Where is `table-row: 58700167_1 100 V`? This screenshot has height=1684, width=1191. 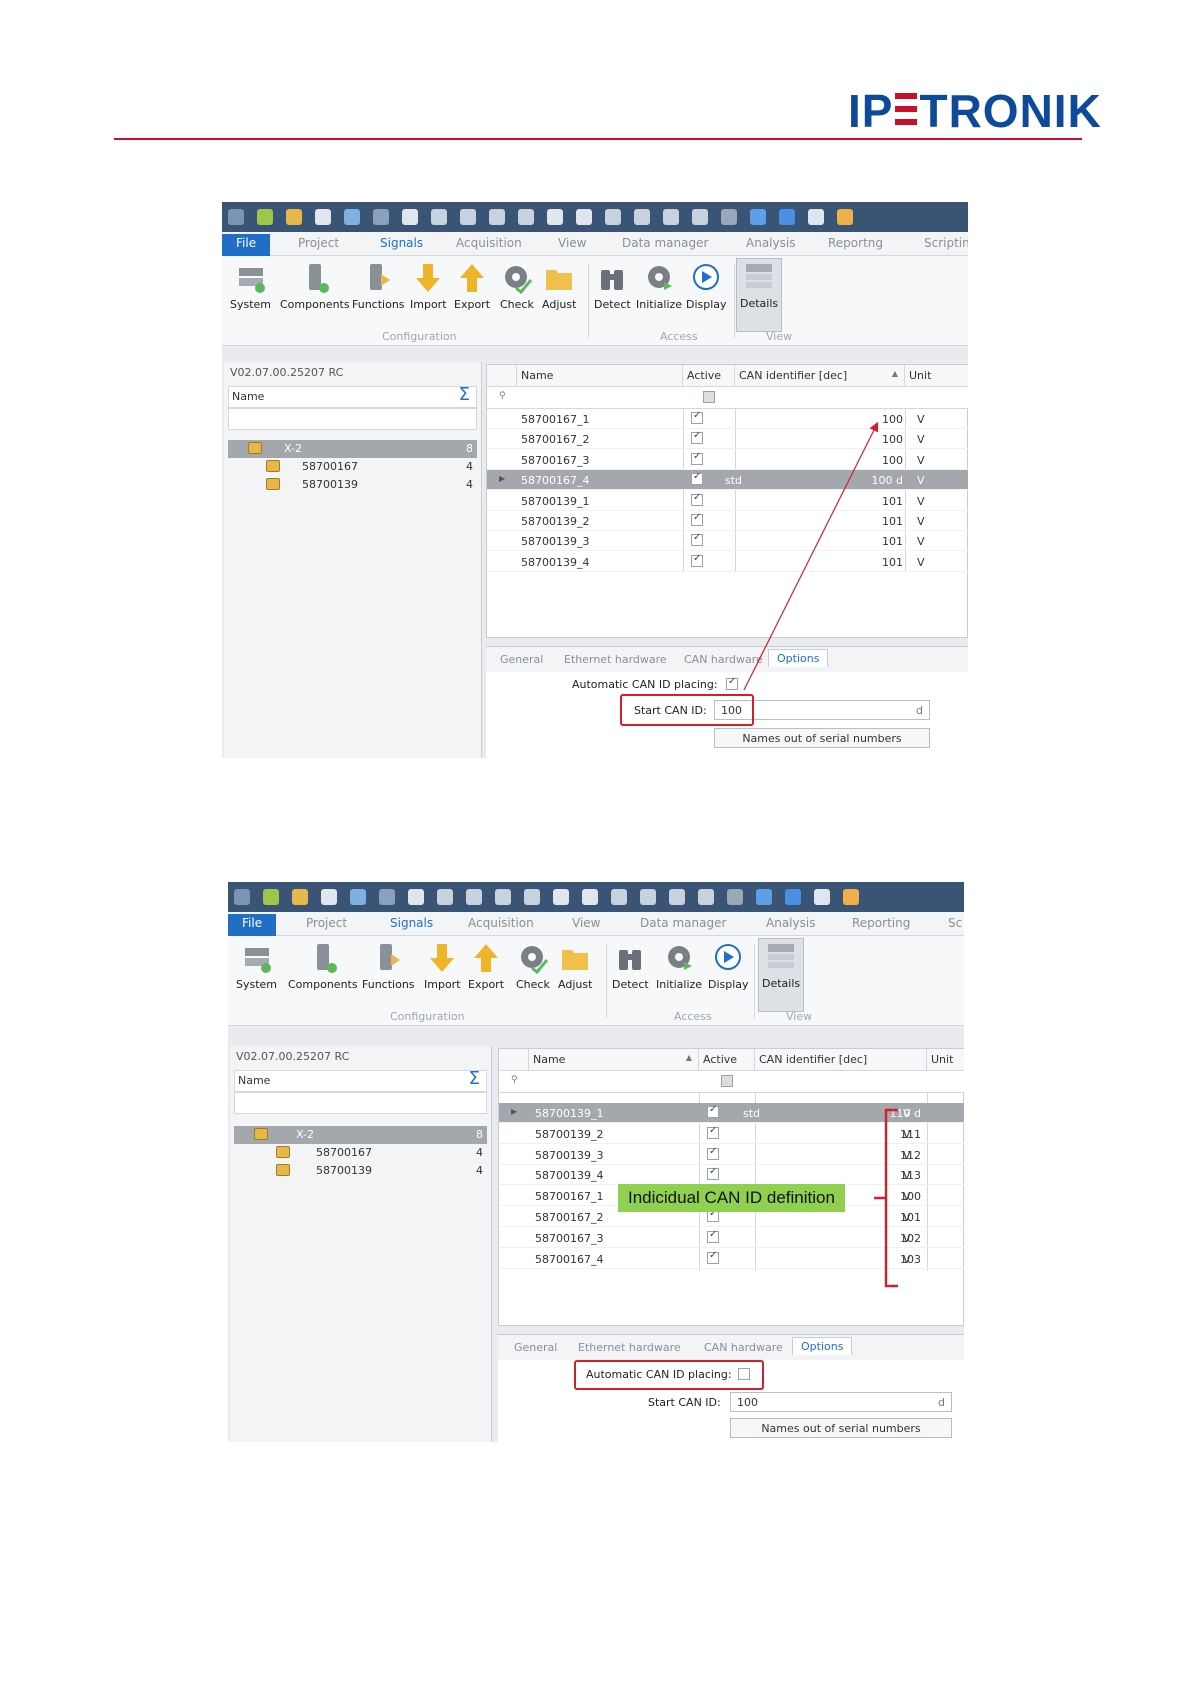
table-row: 58700167_1 100 V is located at coordinates (727, 419).